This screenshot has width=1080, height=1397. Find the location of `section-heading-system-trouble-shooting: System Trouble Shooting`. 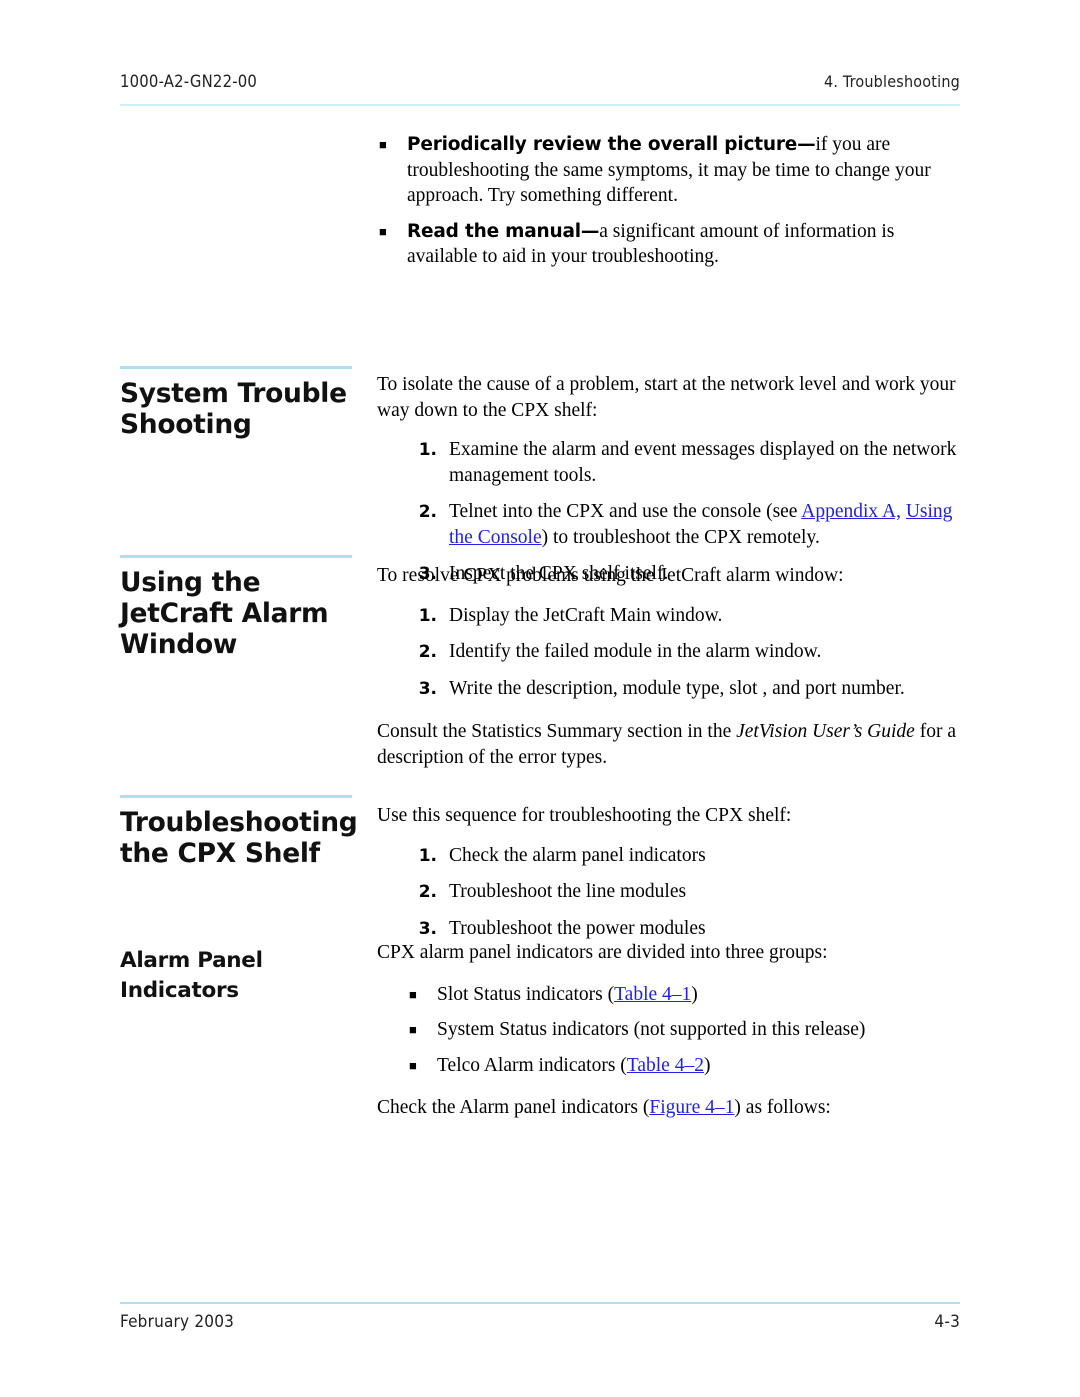

section-heading-system-trouble-shooting: System Trouble Shooting is located at coordinates (238, 403).